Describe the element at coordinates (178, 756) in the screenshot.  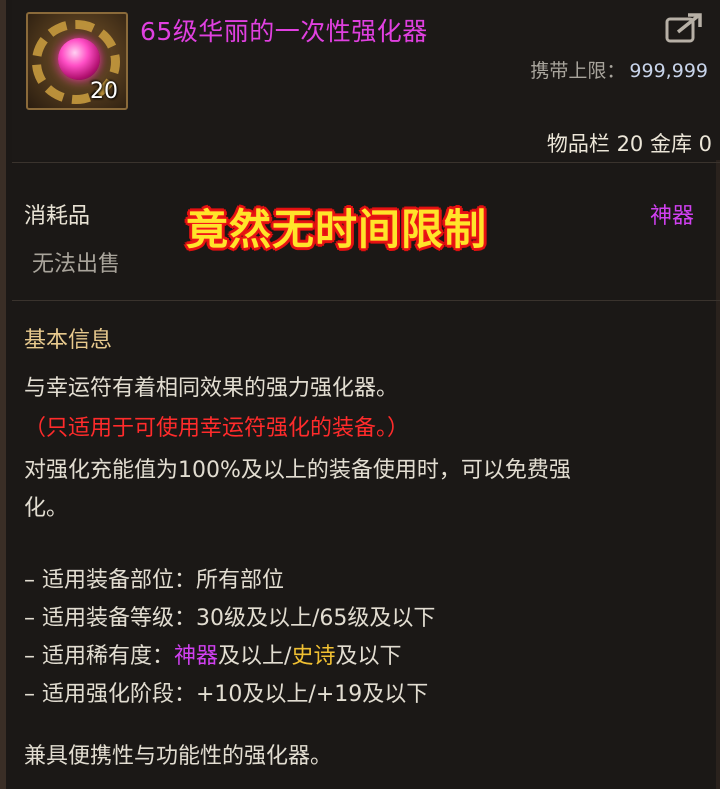
I see `footer-description: 兼具便携性与功能性的强化器。` at that location.